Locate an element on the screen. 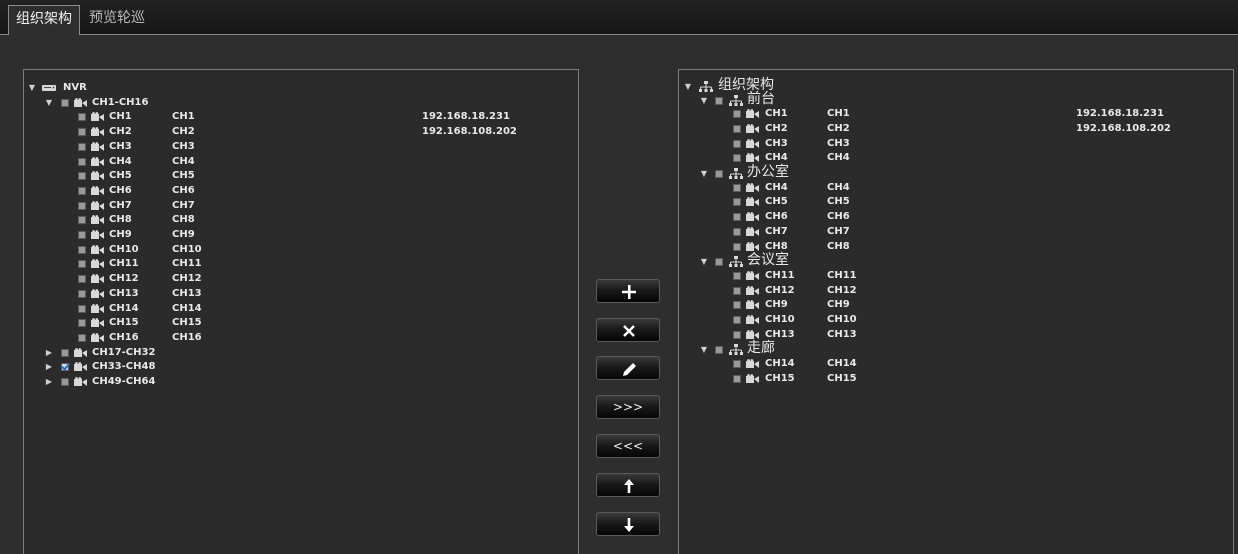  tree-node-org-group: ▼ 前台 is located at coordinates (949, 100).